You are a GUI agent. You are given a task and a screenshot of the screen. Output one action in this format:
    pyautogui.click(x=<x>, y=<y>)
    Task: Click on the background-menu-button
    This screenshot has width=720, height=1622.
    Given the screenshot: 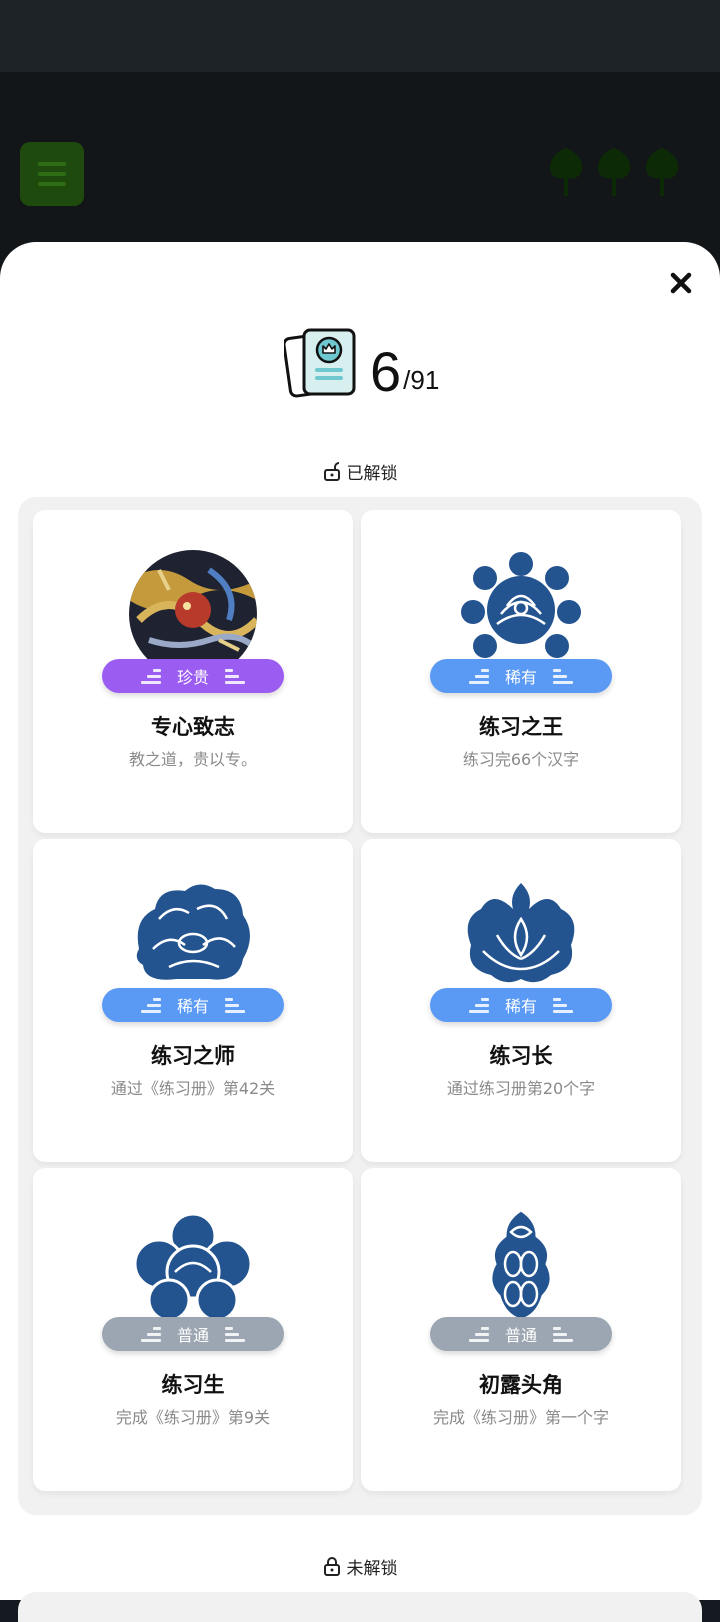 What is the action you would take?
    pyautogui.click(x=52, y=174)
    